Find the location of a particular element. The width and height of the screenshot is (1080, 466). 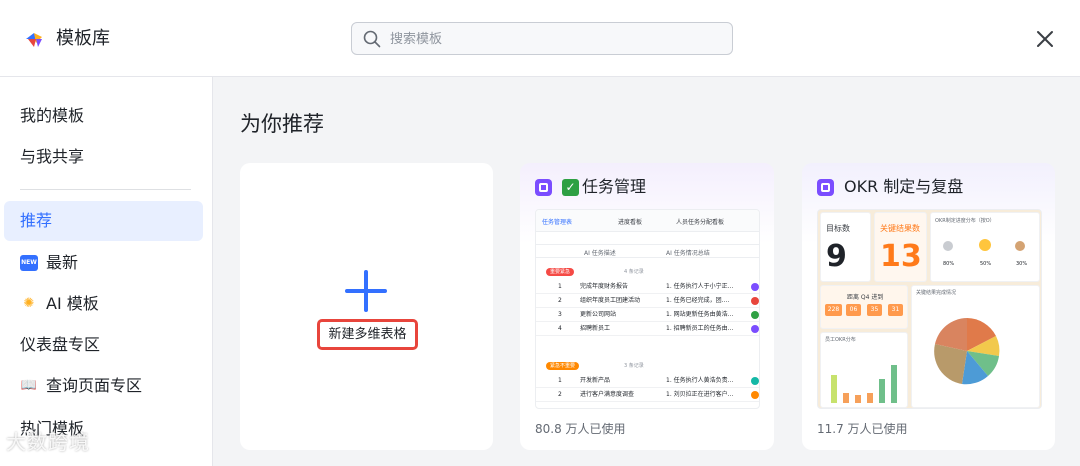

search-box is located at coordinates (542, 38).